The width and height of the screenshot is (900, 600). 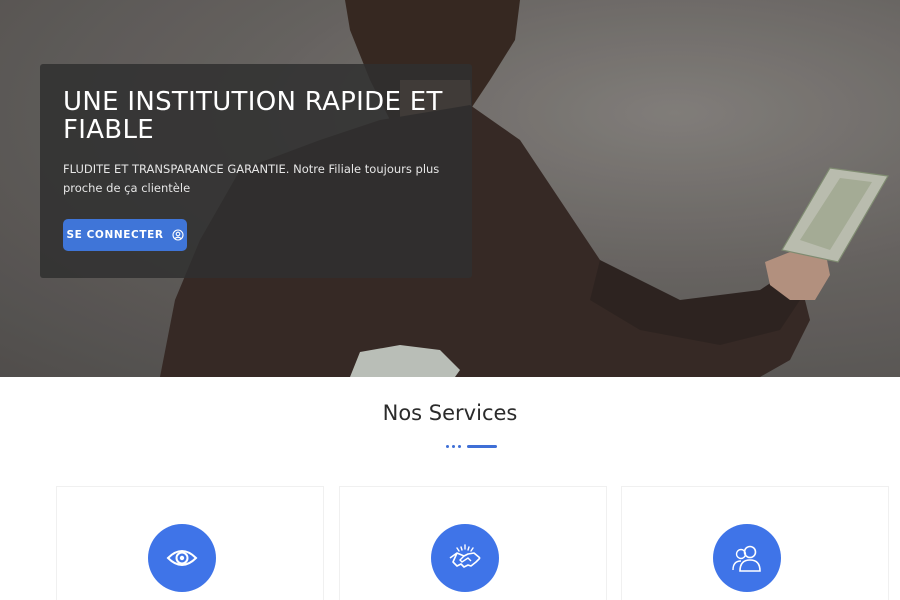 I want to click on users-icon, so click(x=747, y=558).